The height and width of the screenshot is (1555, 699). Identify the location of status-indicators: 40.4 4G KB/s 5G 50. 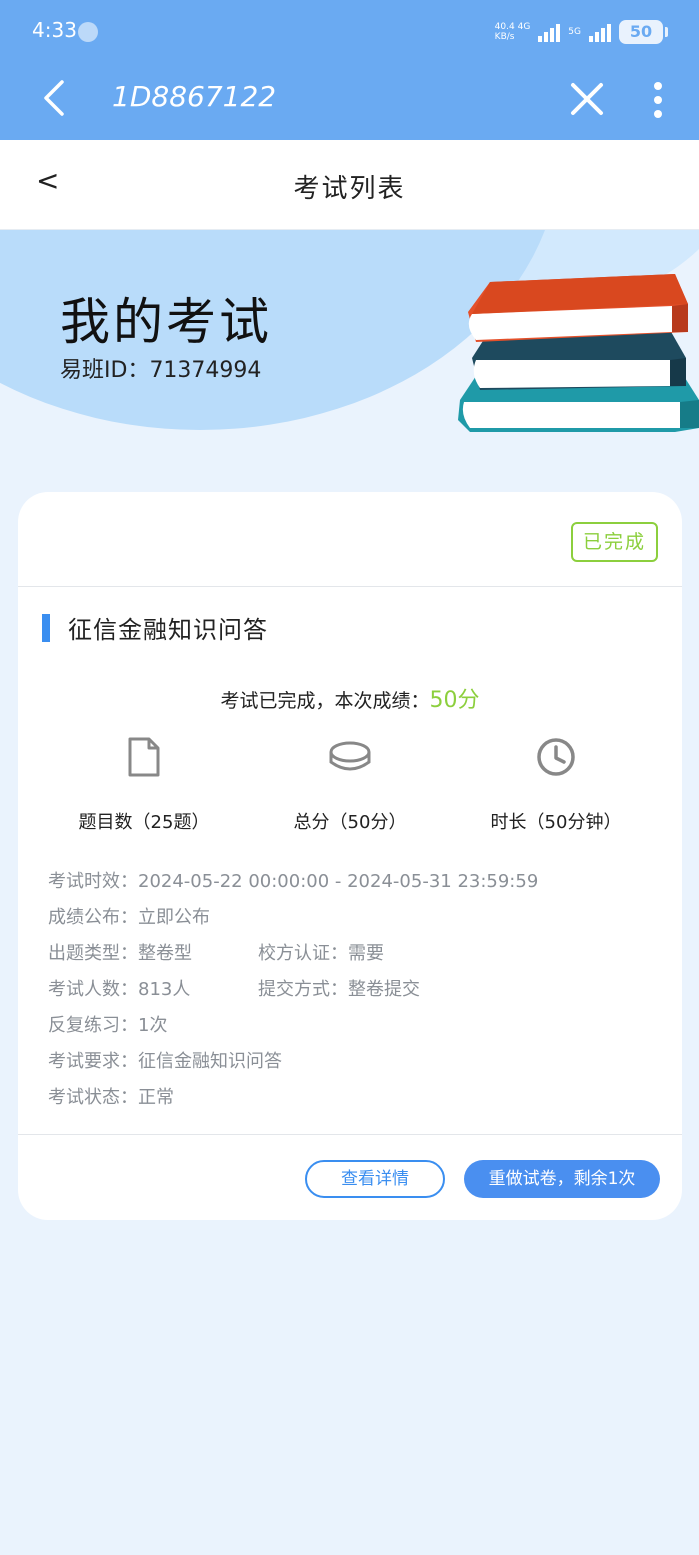
(581, 32).